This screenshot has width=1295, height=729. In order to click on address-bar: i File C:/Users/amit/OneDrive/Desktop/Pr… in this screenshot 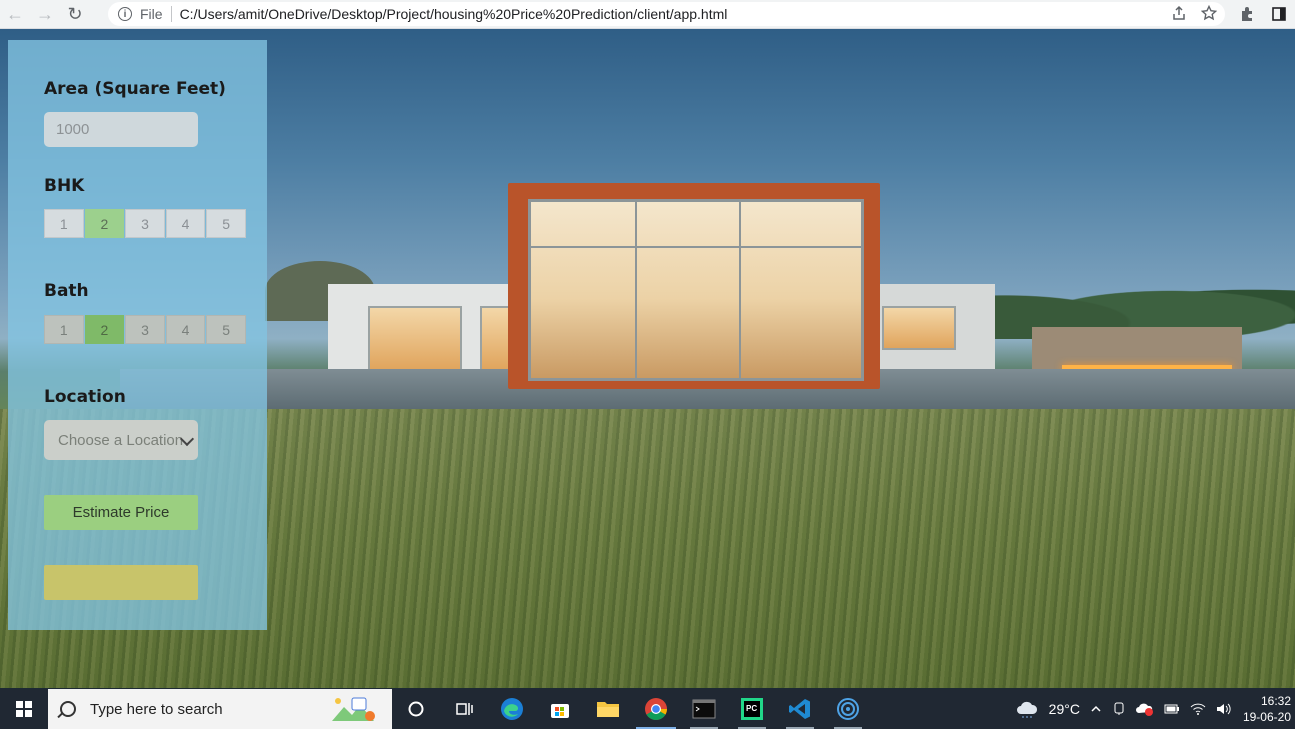, I will do `click(666, 14)`.